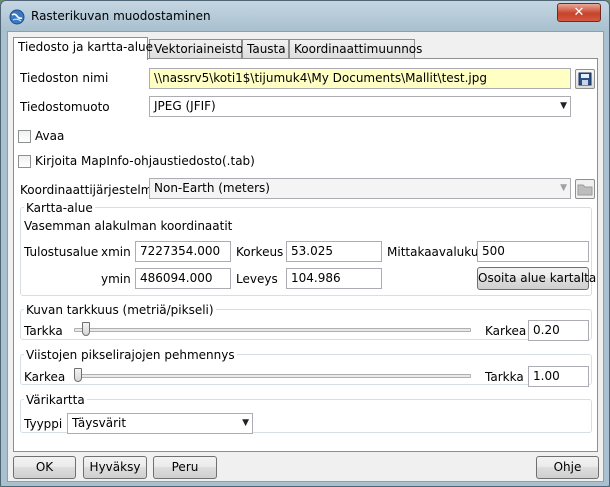 This screenshot has height=487, width=610. Describe the element at coordinates (212, 188) in the screenshot. I see `crs-value: Non-Earth (meters)` at that location.